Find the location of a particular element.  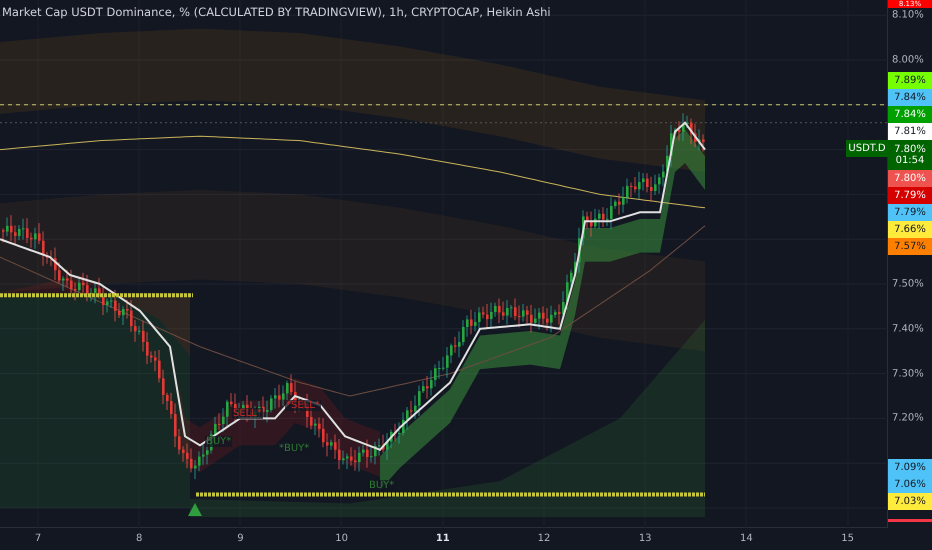

time-axis-label: 8 is located at coordinates (139, 538).